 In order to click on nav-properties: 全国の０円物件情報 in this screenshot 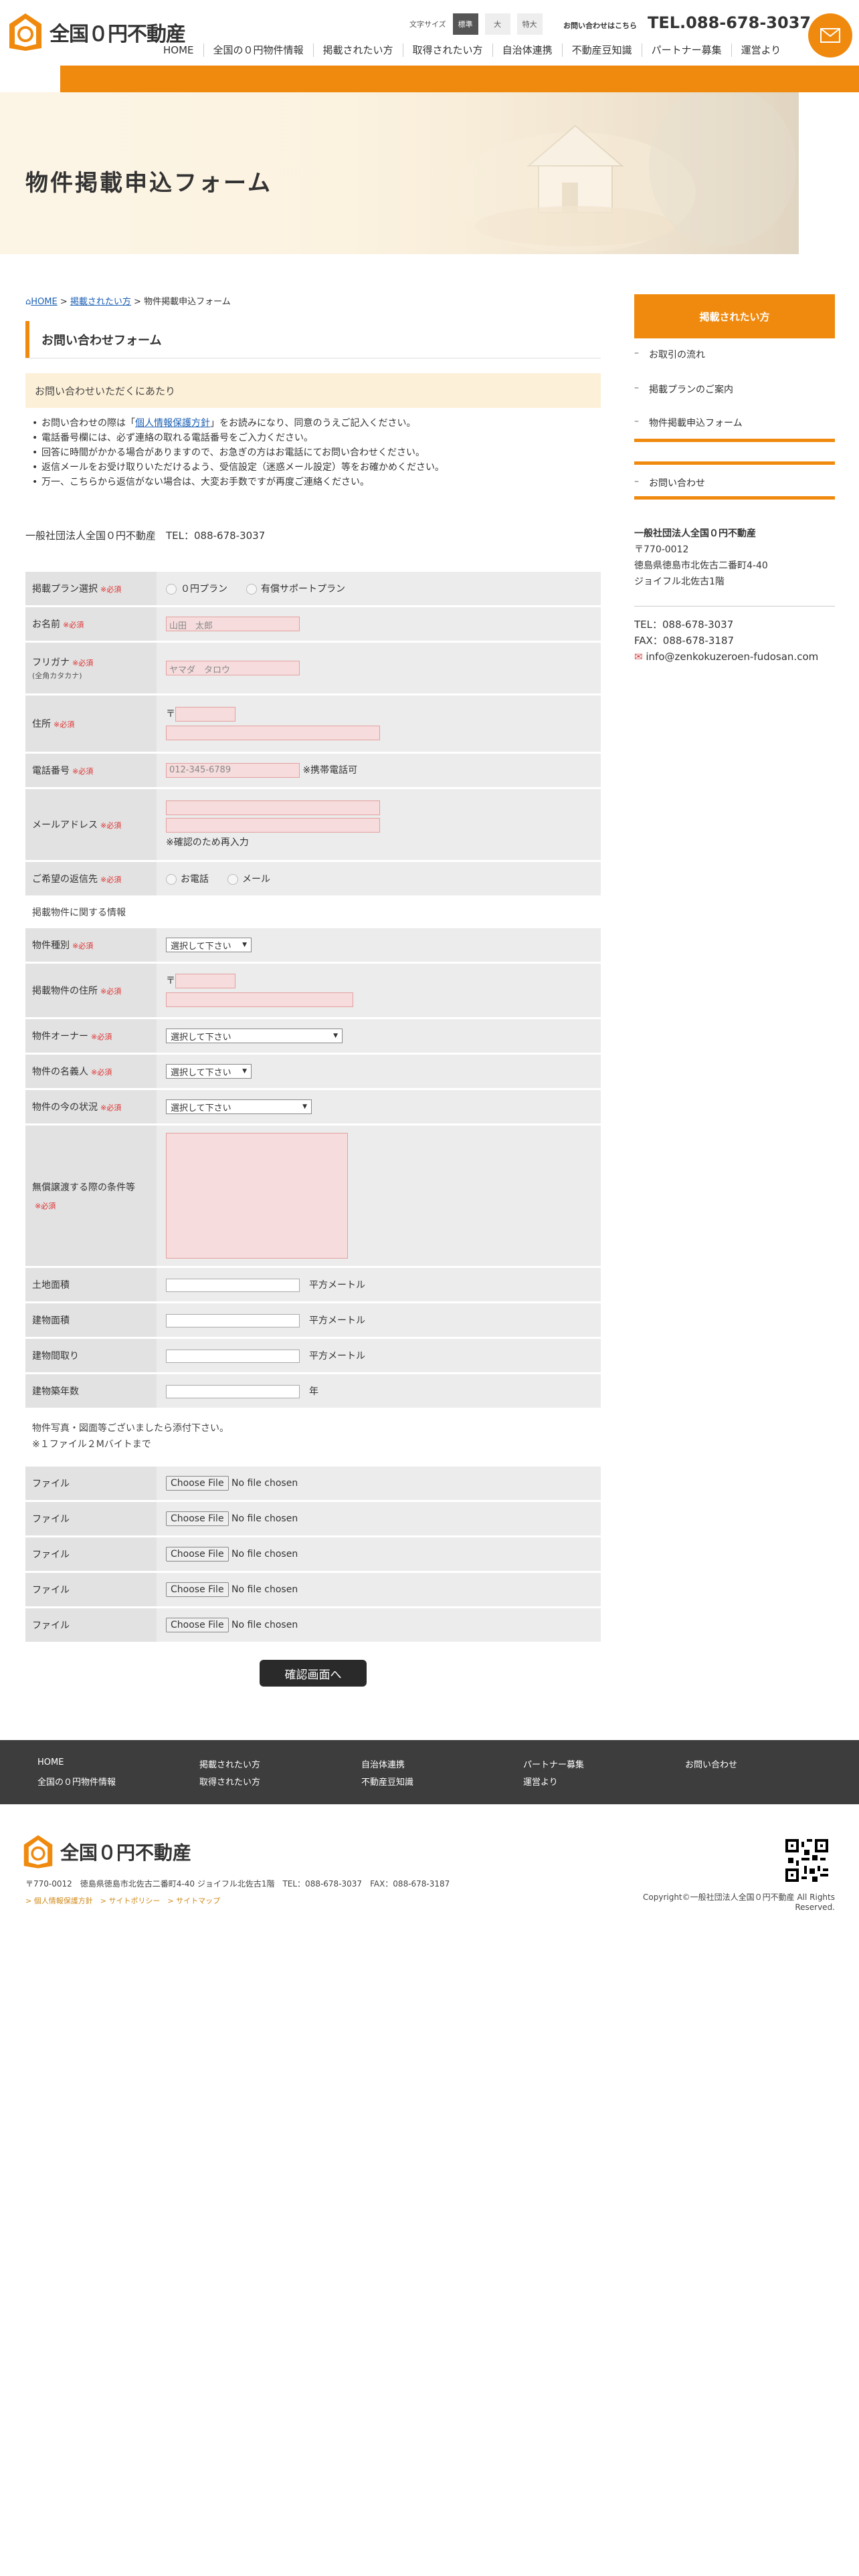, I will do `click(258, 50)`.